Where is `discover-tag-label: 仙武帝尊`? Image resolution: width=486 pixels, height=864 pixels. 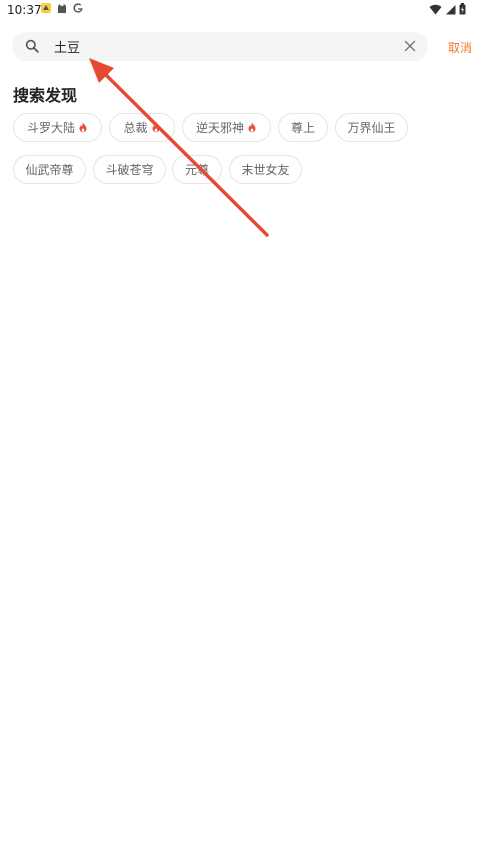
discover-tag-label: 仙武帝尊 is located at coordinates (49, 170).